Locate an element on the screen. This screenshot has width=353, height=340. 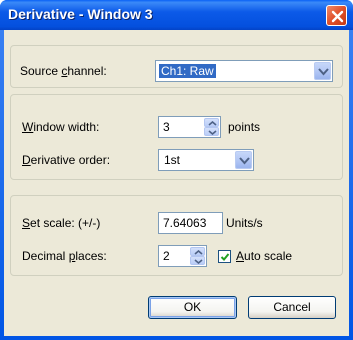
derivative-order-label: Derivative order: is located at coordinates (66, 160).